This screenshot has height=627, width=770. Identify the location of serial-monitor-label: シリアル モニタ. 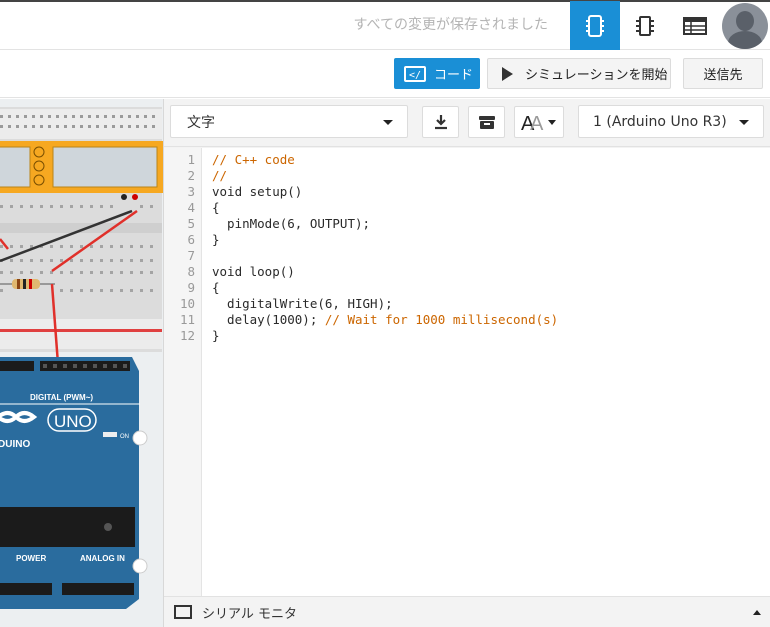
(250, 614).